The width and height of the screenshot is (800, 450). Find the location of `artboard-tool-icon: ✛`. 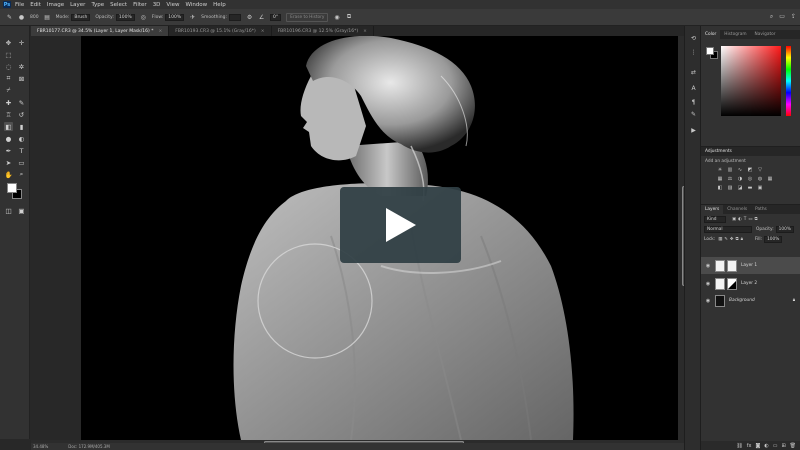

artboard-tool-icon: ✛ is located at coordinates (21, 42).